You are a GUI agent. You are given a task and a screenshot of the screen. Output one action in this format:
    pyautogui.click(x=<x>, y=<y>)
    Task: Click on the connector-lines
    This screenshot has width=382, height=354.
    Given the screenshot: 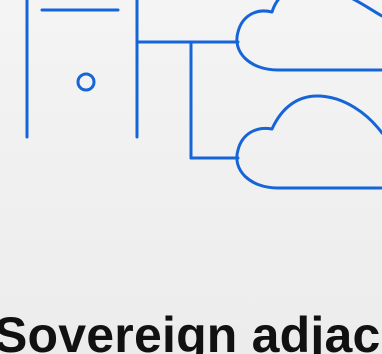 What is the action you would take?
    pyautogui.click(x=187, y=100)
    